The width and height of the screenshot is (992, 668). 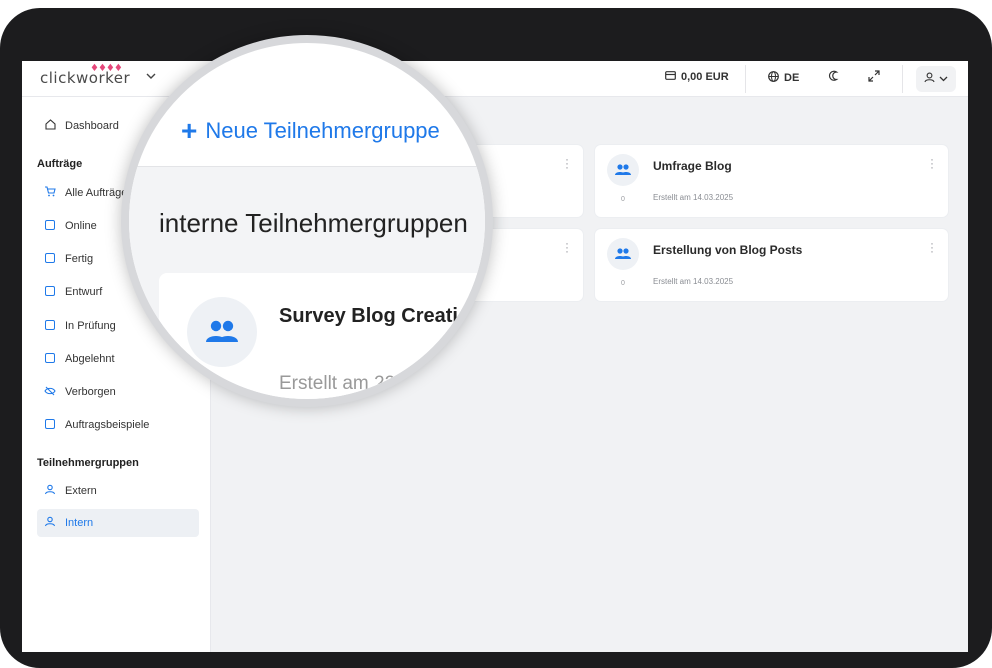 I want to click on sidebar-item-label: Online, so click(x=81, y=226).